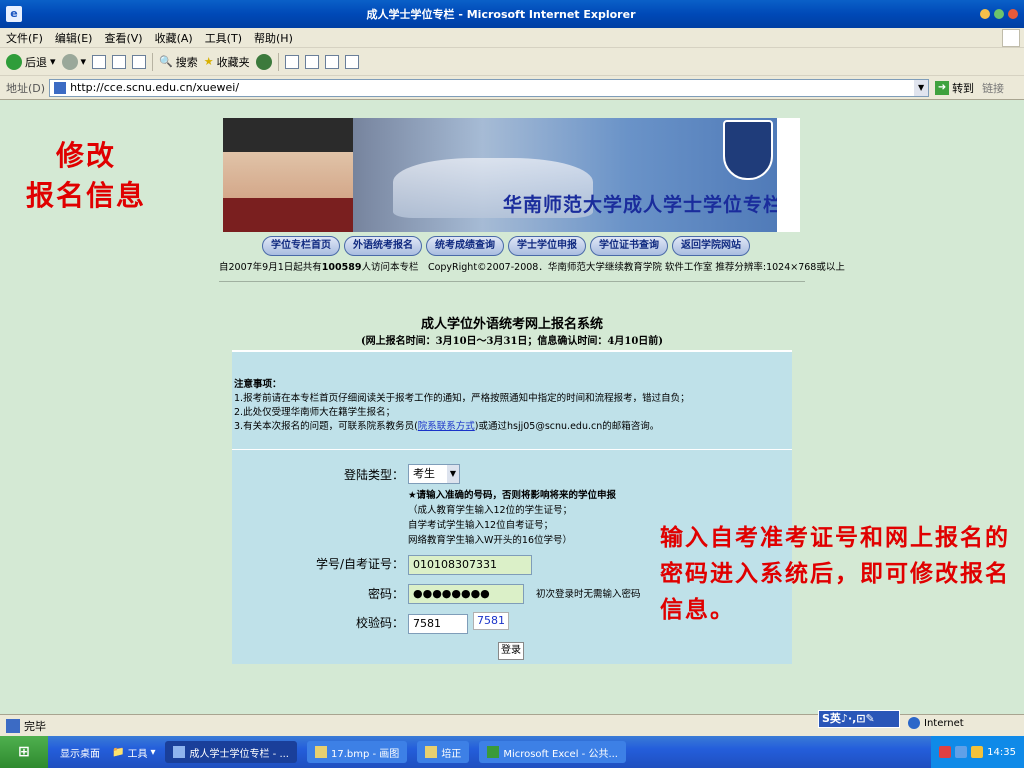 Image resolution: width=1024 pixels, height=768 pixels. Describe the element at coordinates (993, 88) in the screenshot. I see `links-button: 链接` at that location.